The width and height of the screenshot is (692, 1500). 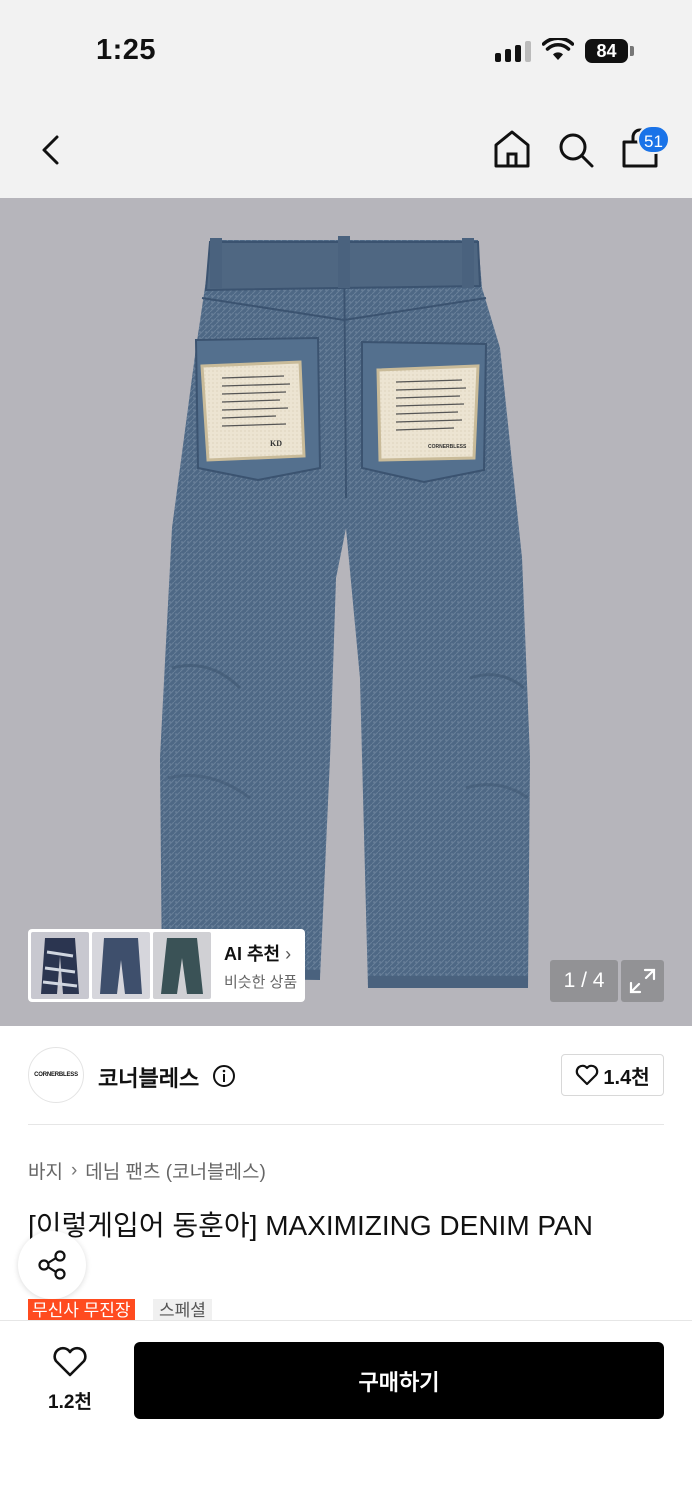 I want to click on ai-recommend-card: AI 추천 › 비슷한 상품, so click(x=166, y=965).